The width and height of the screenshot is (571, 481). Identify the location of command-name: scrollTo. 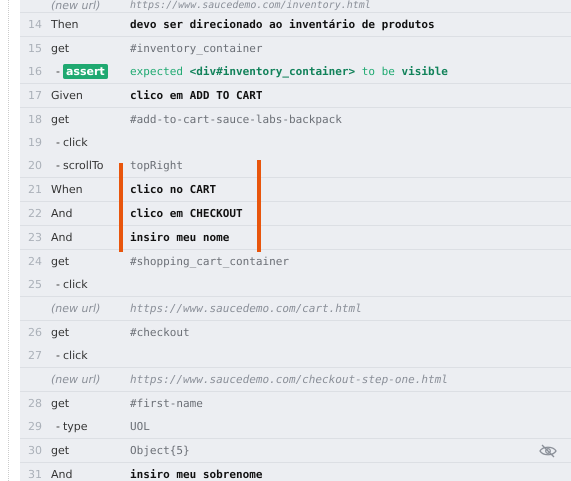
(83, 165).